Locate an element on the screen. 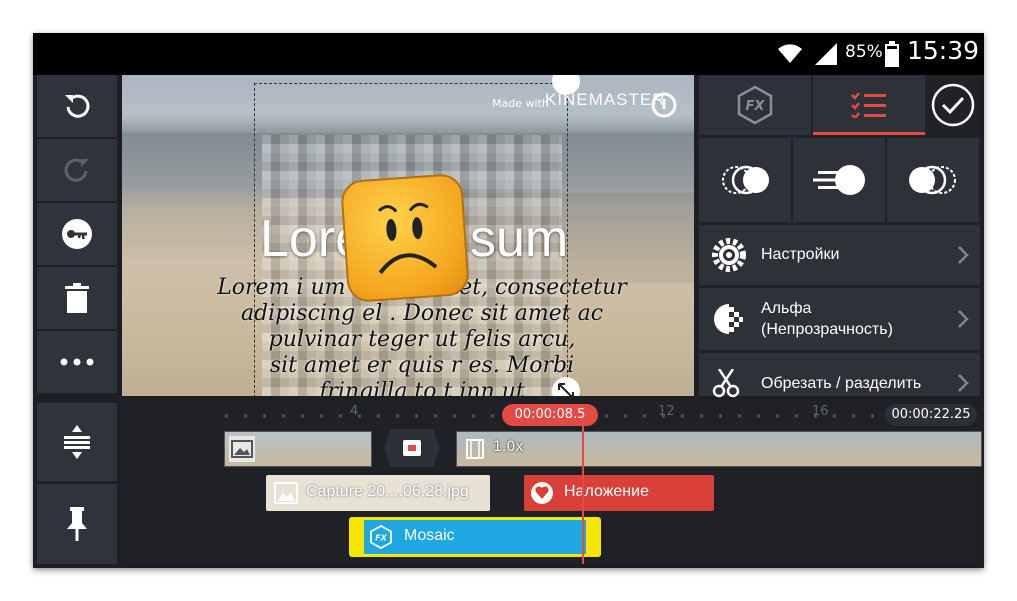 This screenshot has height=601, width=1017. tab-list is located at coordinates (869, 105).